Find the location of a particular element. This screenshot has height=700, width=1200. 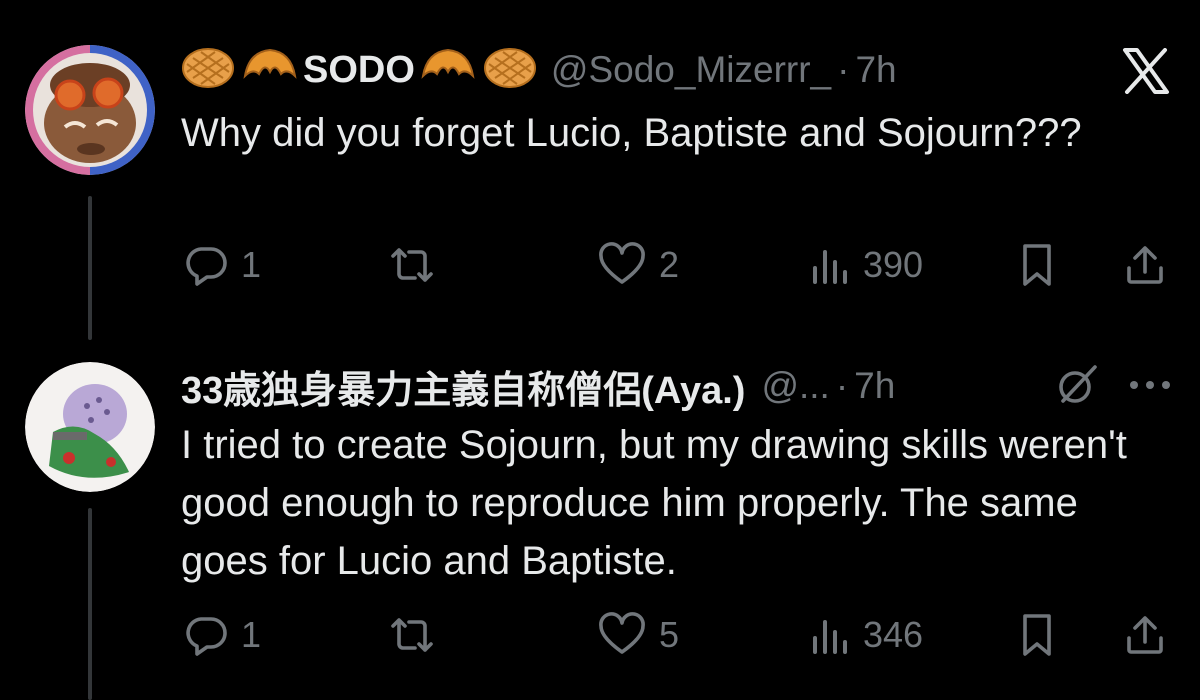

views-button: 346 is located at coordinates (866, 635).